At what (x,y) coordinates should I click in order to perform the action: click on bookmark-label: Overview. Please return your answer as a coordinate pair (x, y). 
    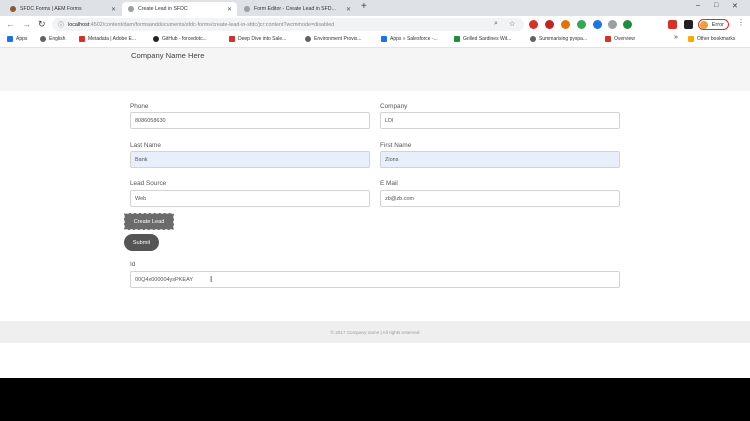
    Looking at the image, I should click on (624, 39).